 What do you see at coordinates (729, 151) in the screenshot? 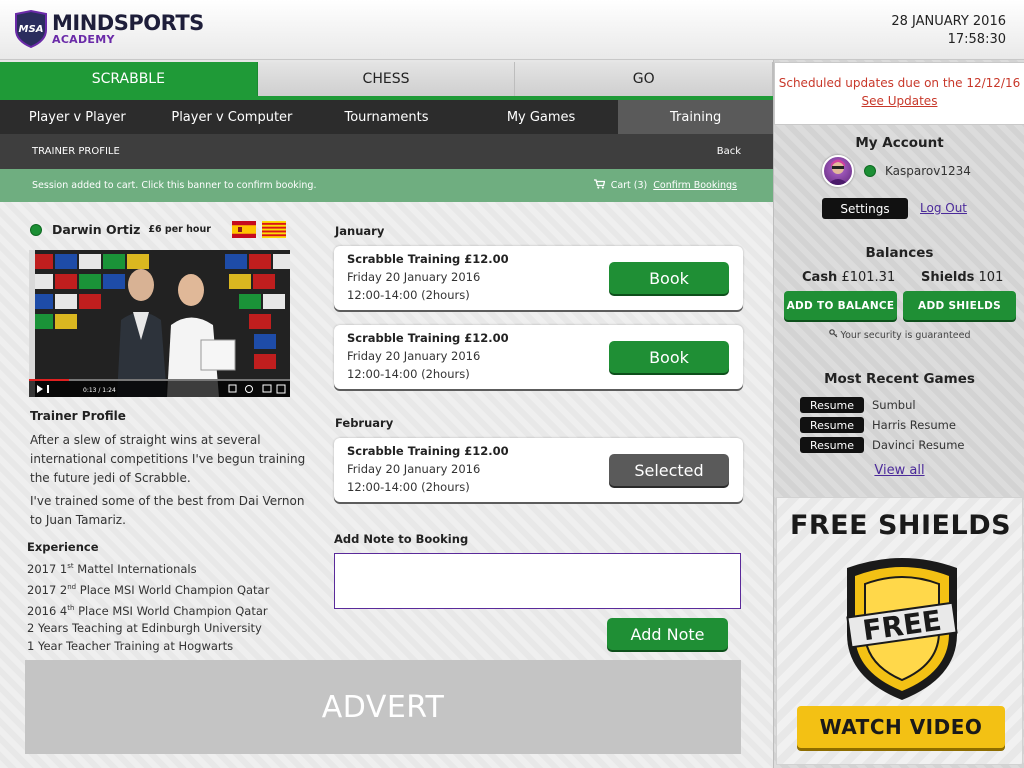
I see `back-link: Back` at bounding box center [729, 151].